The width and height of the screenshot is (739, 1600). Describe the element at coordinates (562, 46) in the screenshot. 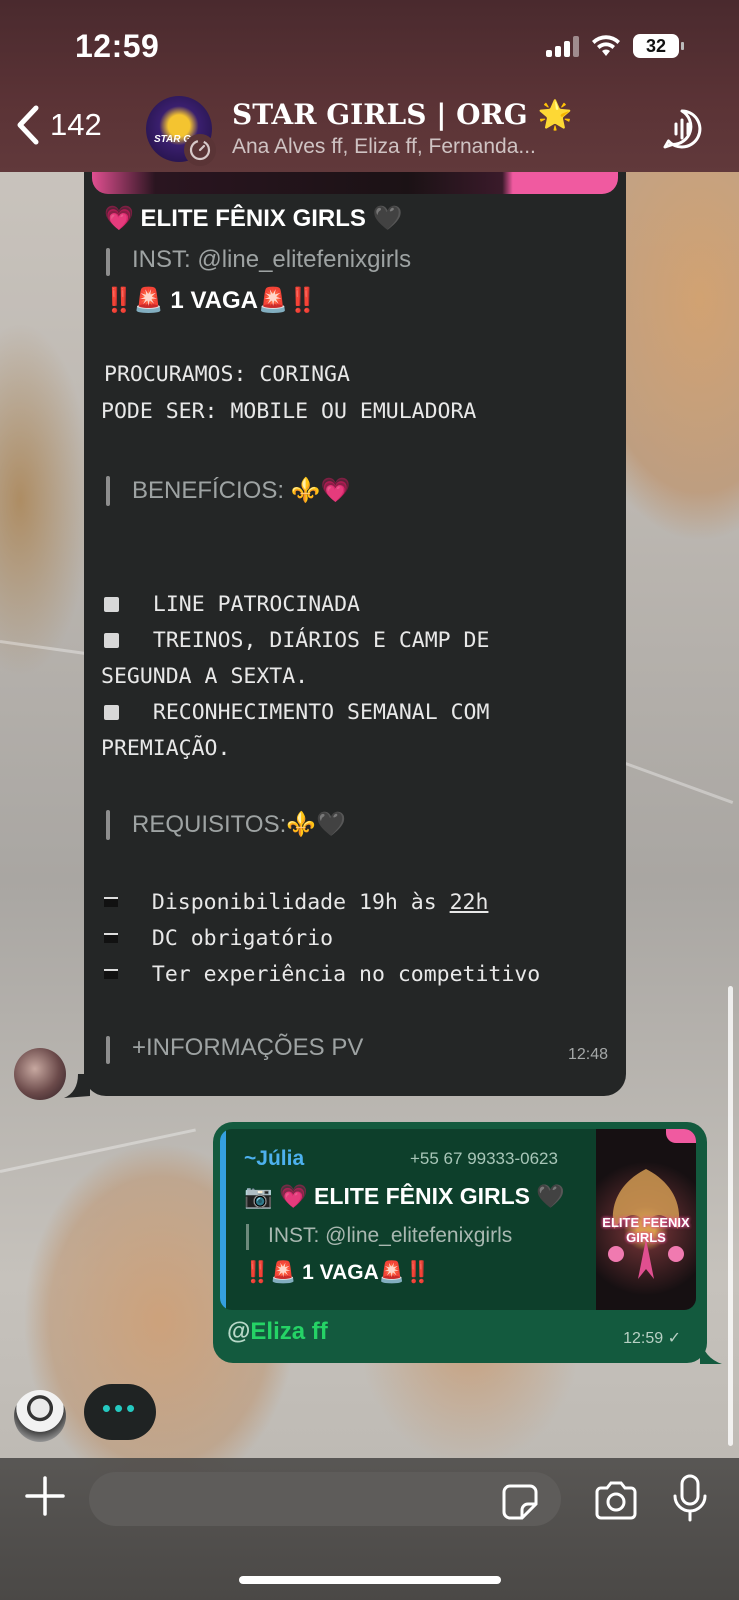

I see `cellular-signal-icon` at that location.